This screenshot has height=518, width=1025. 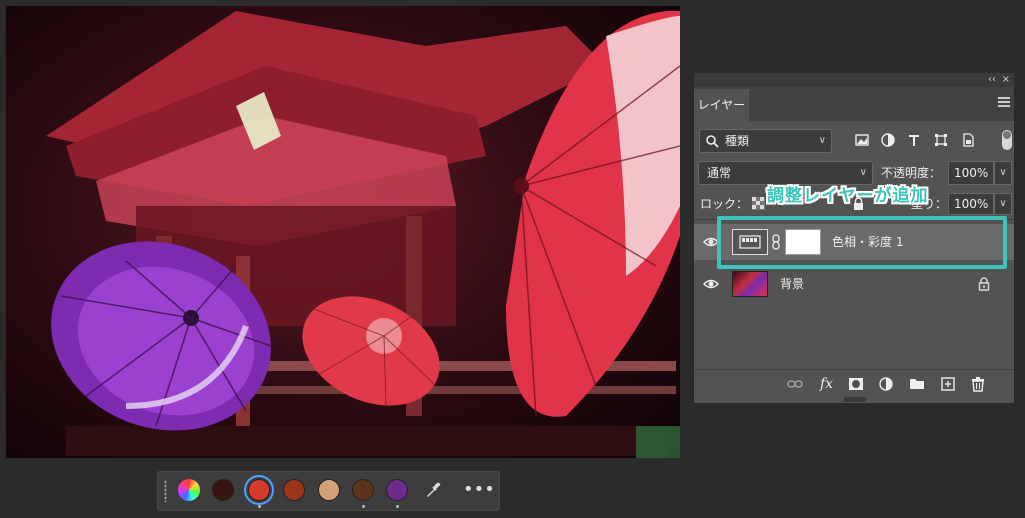 What do you see at coordinates (978, 384) in the screenshot?
I see `delete-layer-icon` at bounding box center [978, 384].